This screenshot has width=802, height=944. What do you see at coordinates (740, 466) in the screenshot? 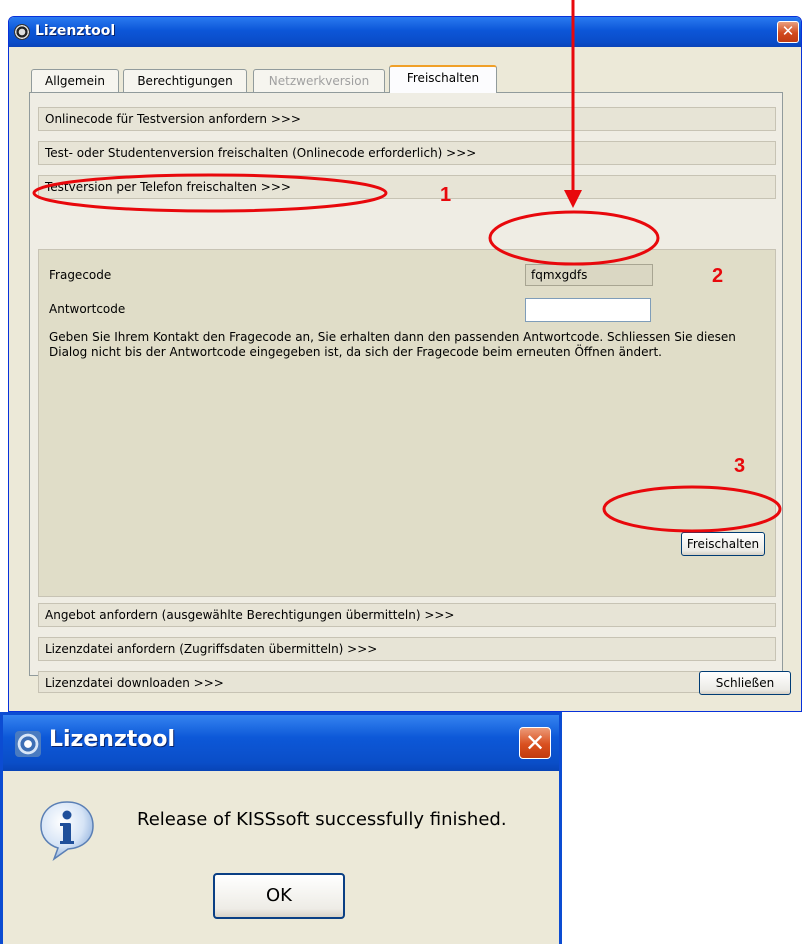
I see `annotation-number-3: 3` at bounding box center [740, 466].